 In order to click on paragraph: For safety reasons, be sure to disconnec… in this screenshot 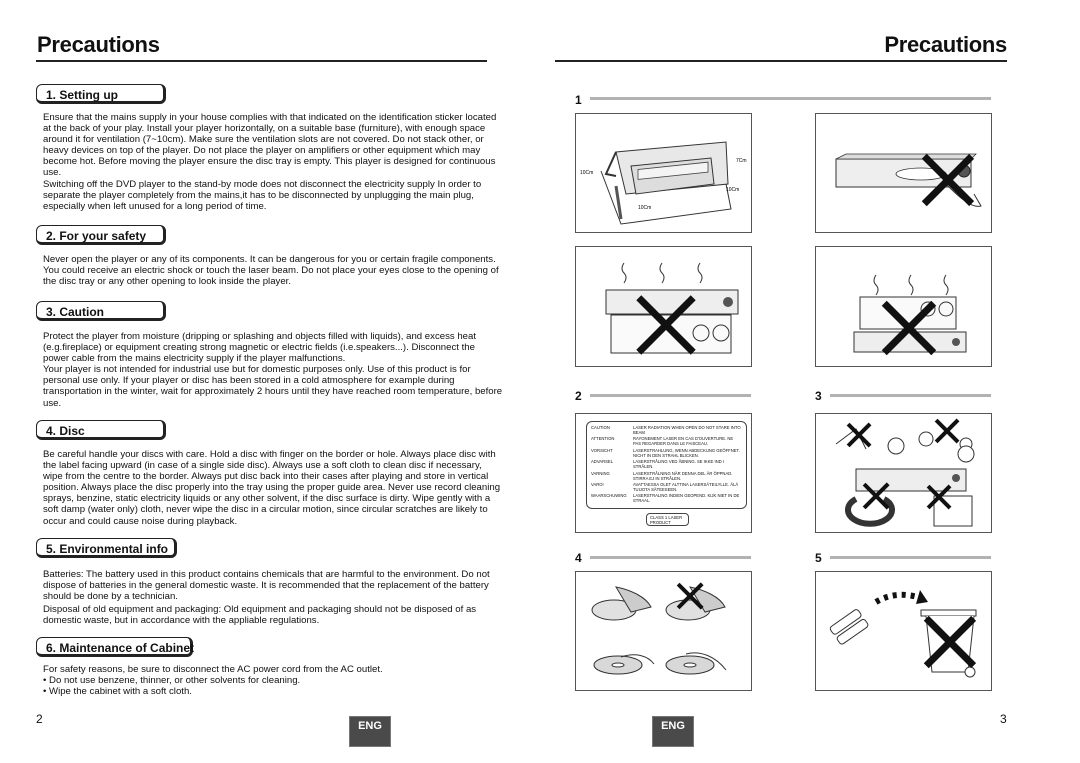, I will do `click(213, 669)`.